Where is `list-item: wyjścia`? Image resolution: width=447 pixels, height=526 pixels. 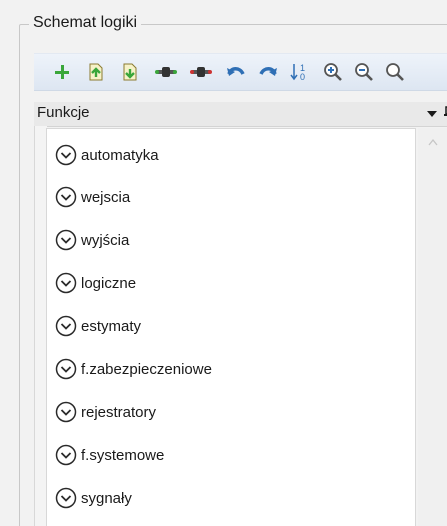 list-item: wyjścia is located at coordinates (92, 240).